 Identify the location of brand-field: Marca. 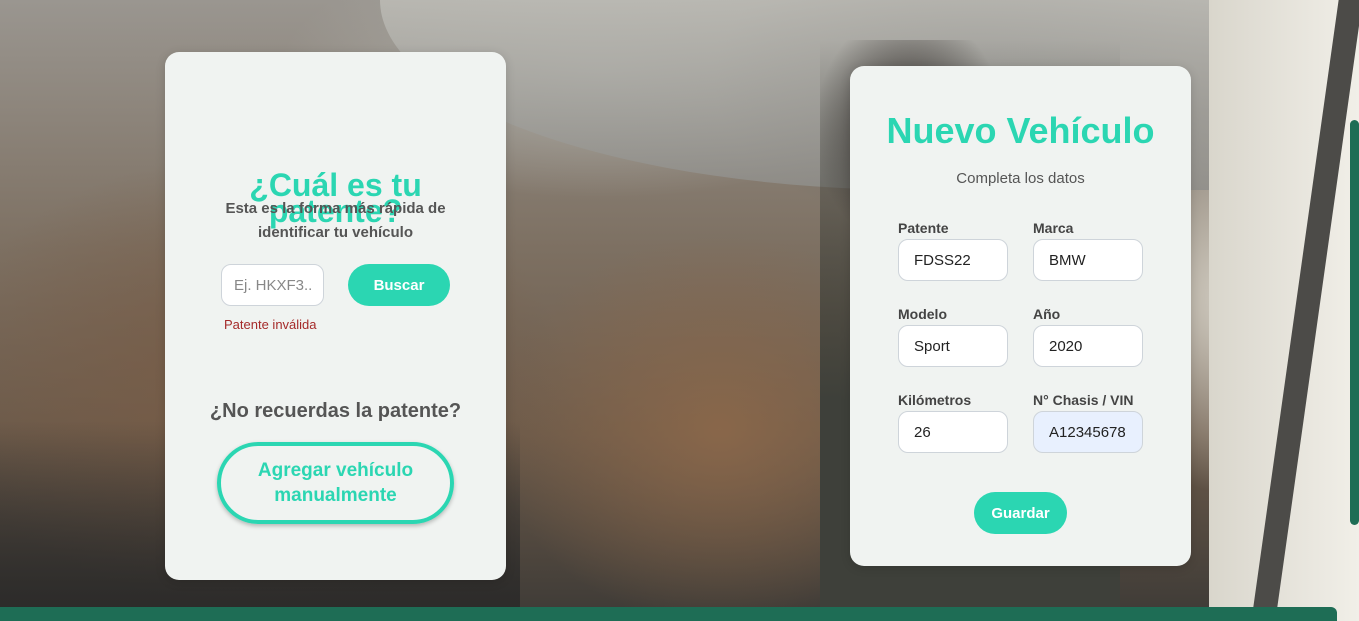
(1088, 250).